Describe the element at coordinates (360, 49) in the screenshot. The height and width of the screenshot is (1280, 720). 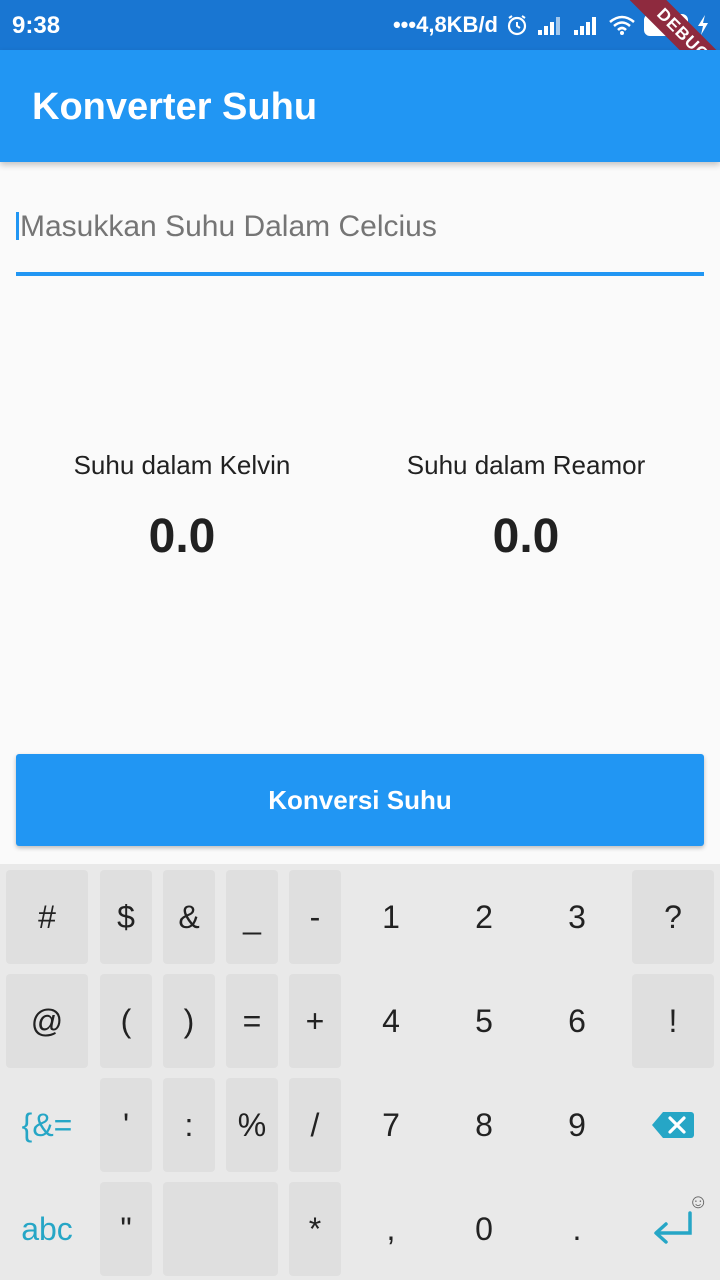
I see `status-bar: 9:38 •••4,8KB/d 43 DEBUG` at that location.